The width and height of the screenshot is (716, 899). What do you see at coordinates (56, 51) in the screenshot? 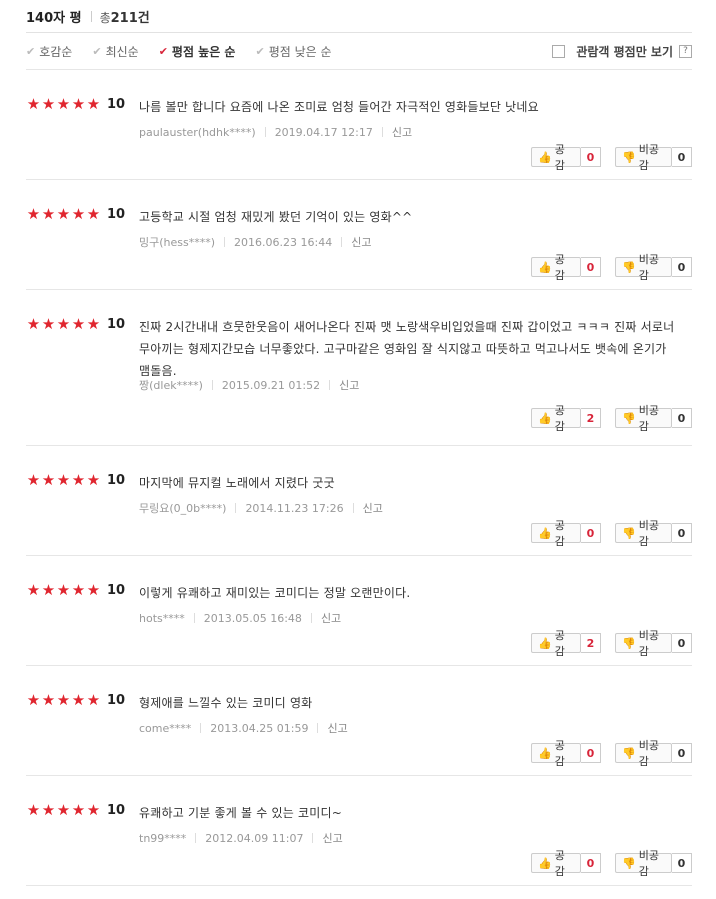
I see `sort-label: 호감순` at bounding box center [56, 51].